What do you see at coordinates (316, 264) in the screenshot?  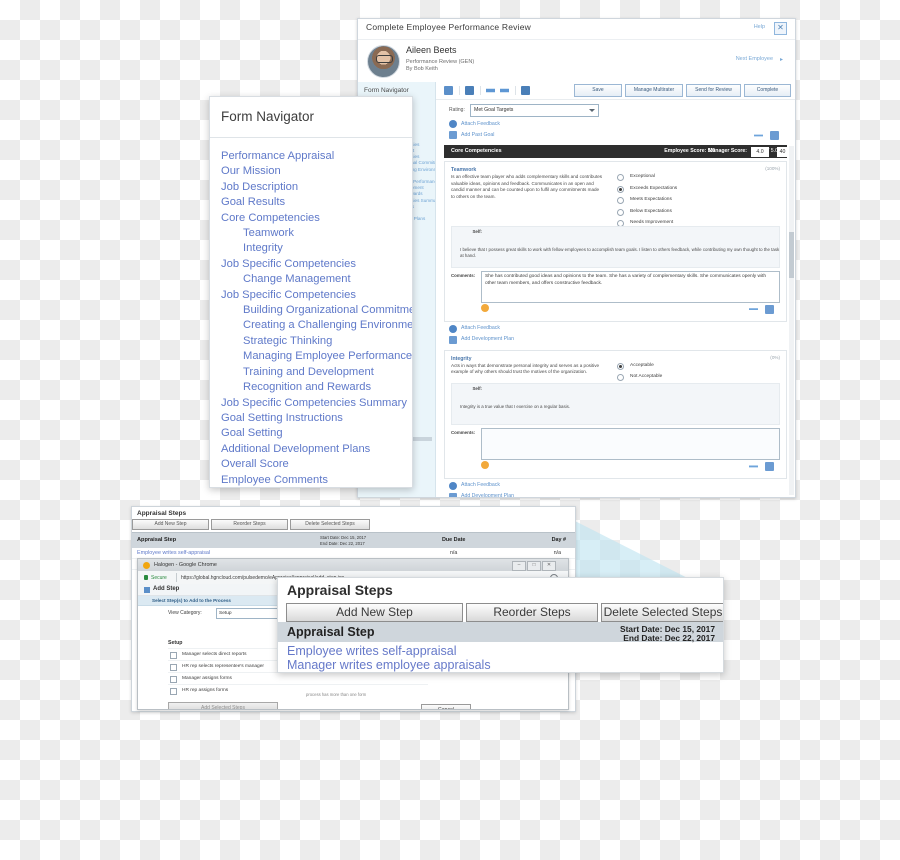 I see `nav-item-job-specific-competencies: Job Specific Competencies` at bounding box center [316, 264].